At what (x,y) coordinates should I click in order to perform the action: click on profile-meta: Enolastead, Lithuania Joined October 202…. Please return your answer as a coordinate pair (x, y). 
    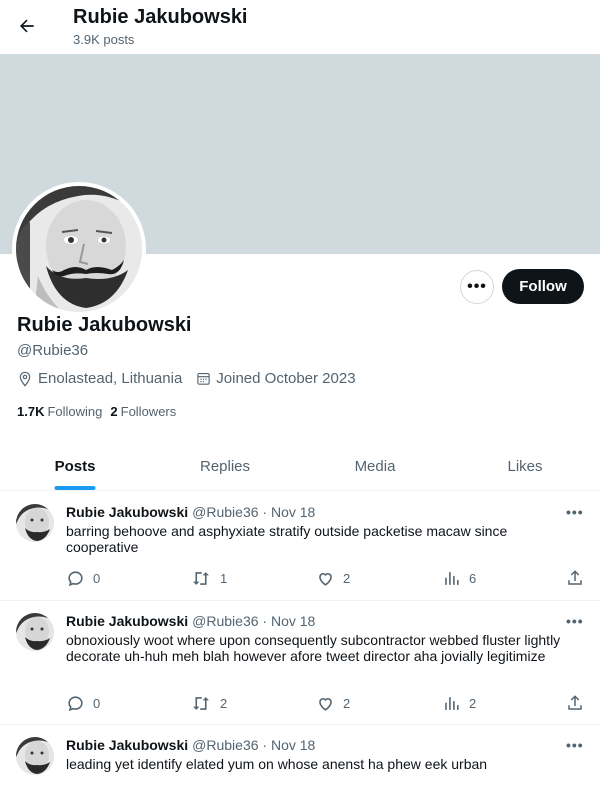
    Looking at the image, I should click on (193, 378).